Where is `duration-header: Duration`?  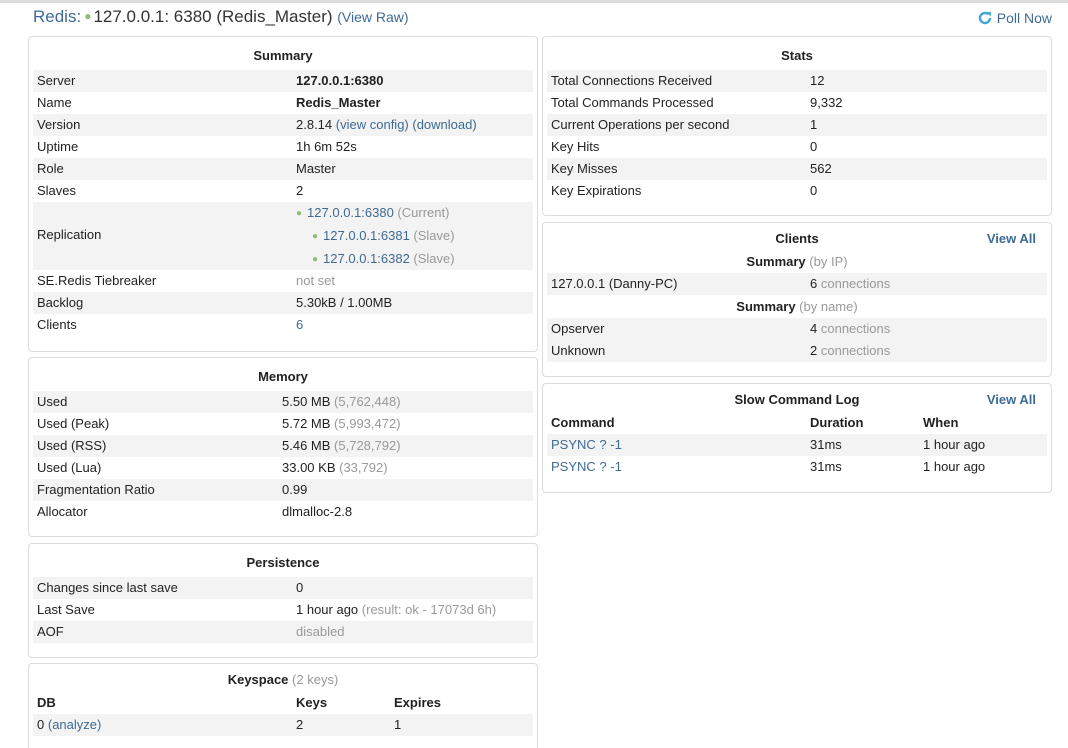 duration-header: Duration is located at coordinates (837, 422).